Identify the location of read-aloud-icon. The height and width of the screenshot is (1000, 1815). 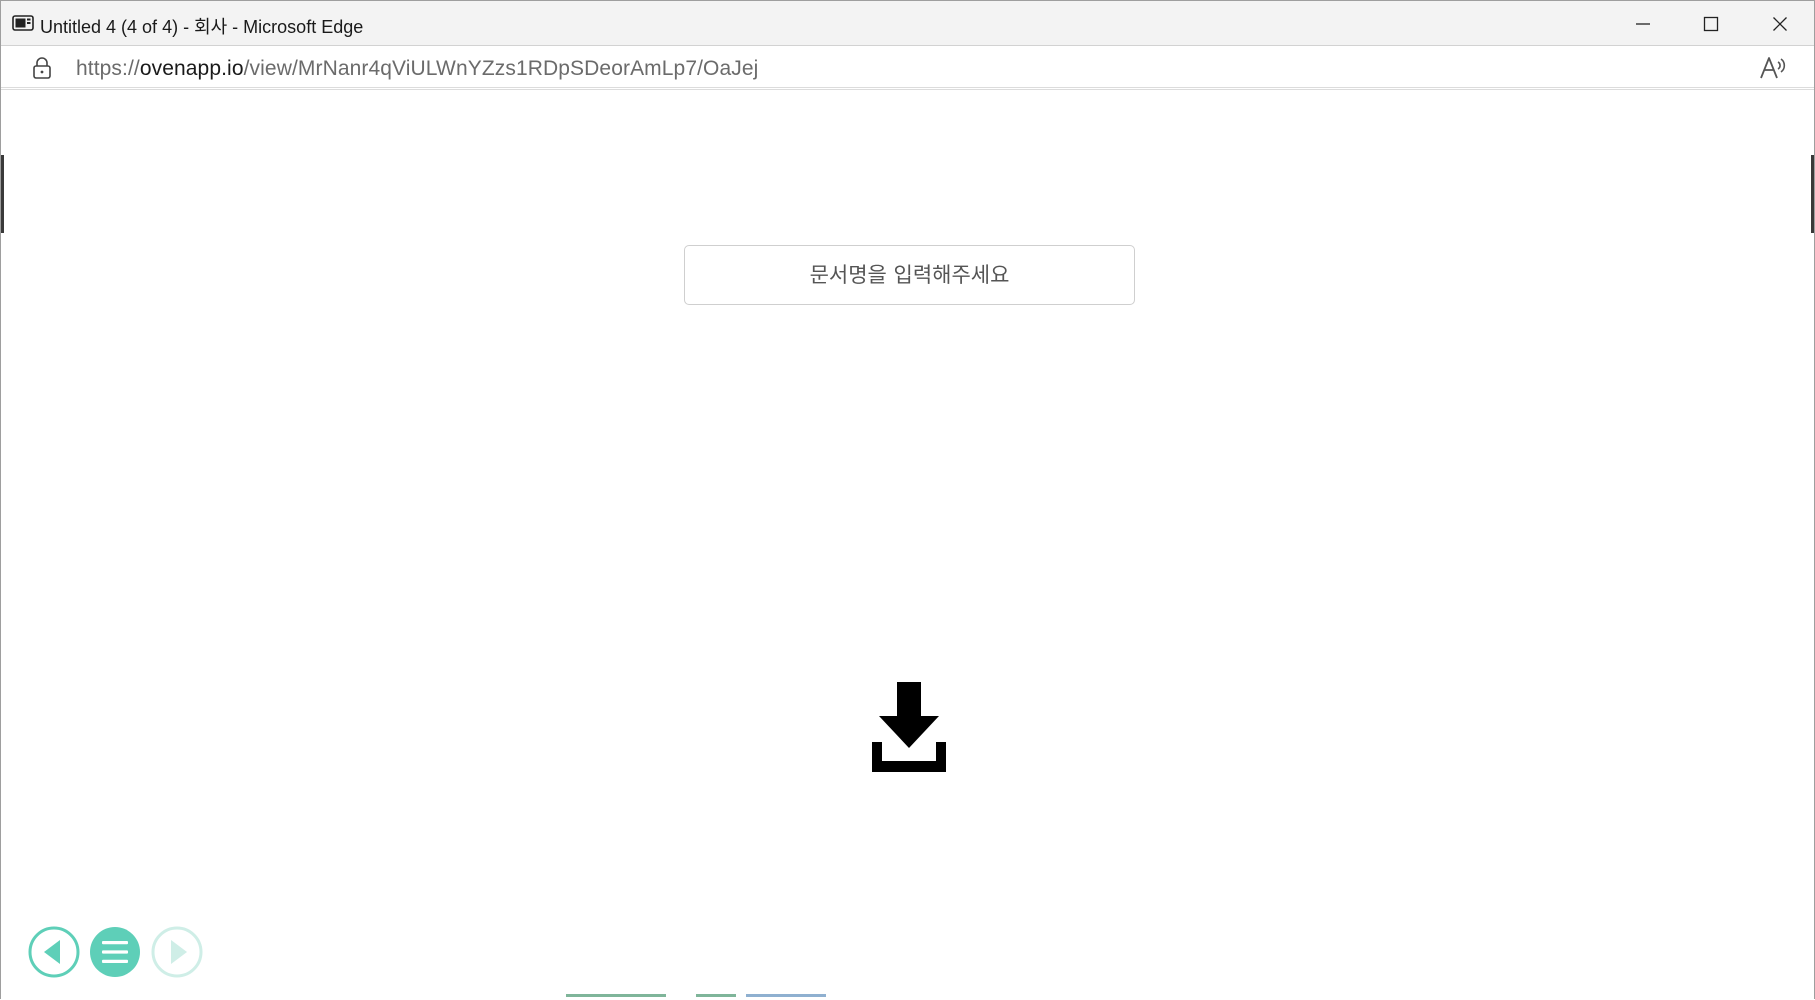
(1773, 68).